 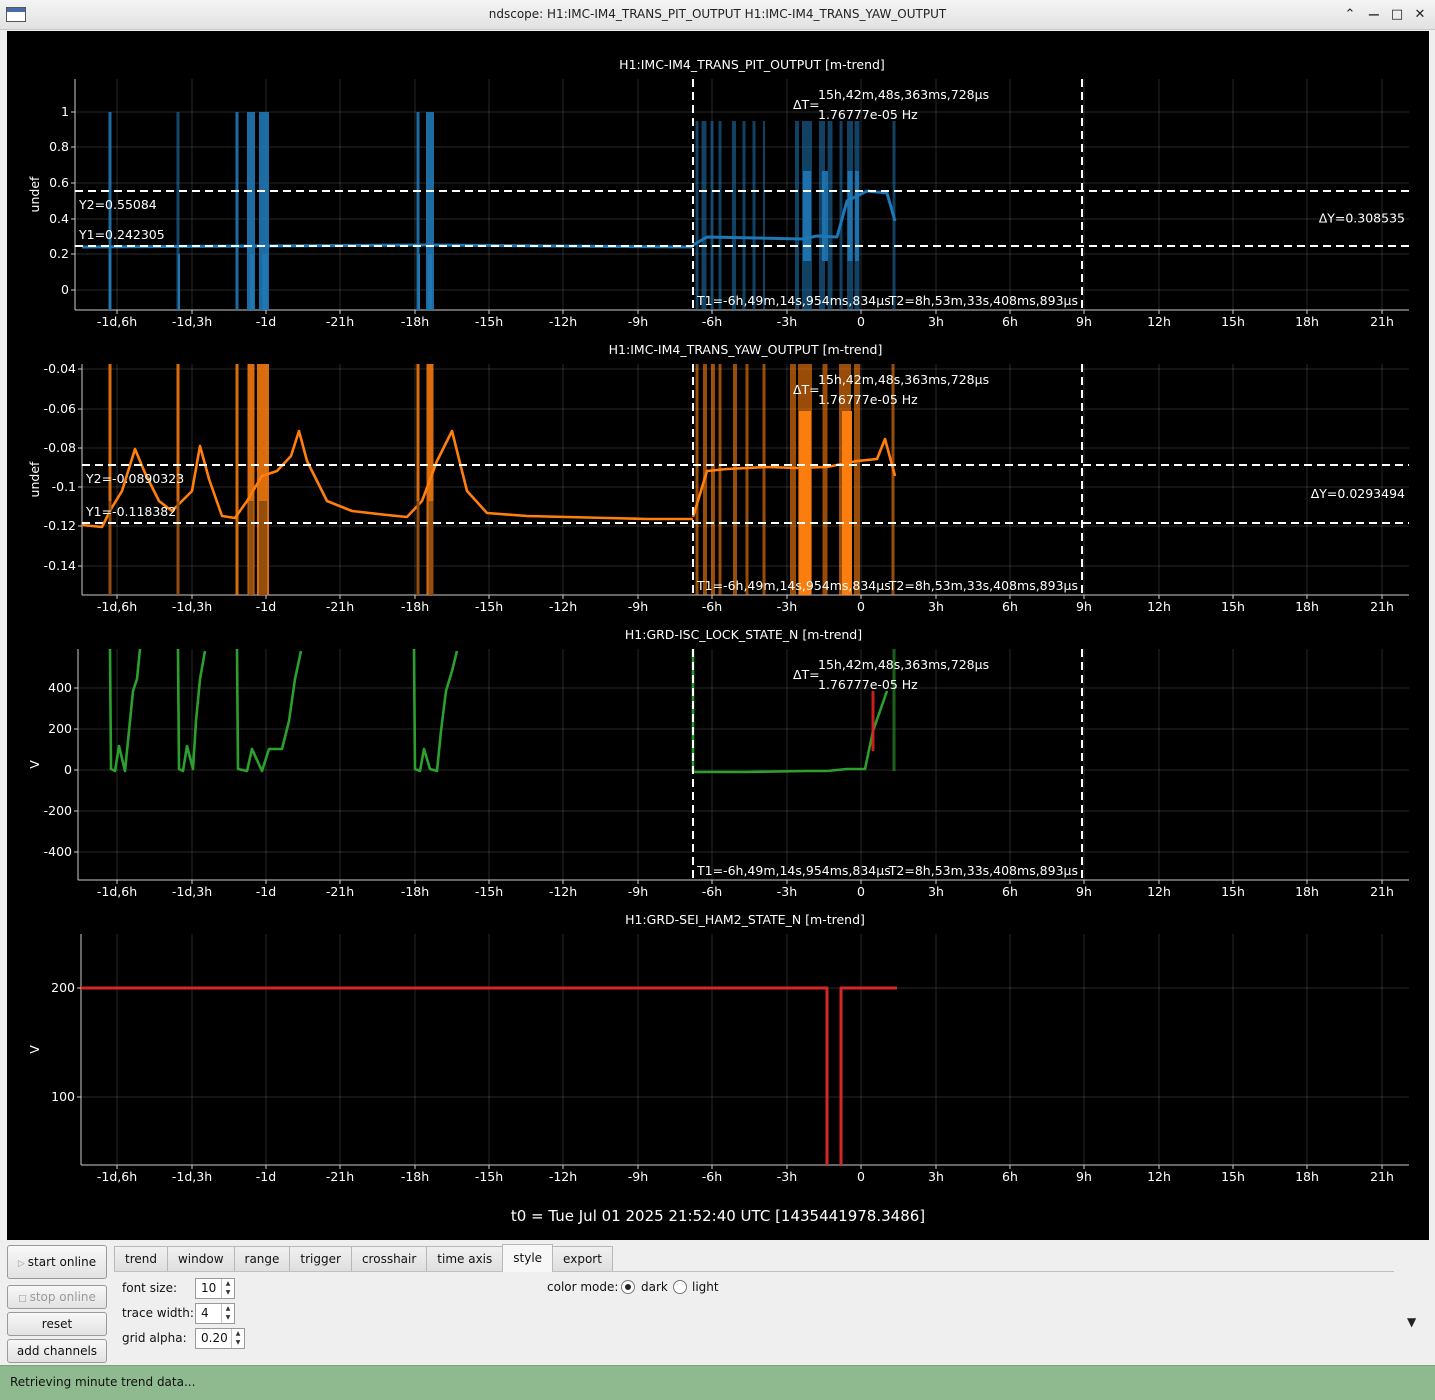 What do you see at coordinates (1382, 321) in the screenshot?
I see `x-tick-label: 21h` at bounding box center [1382, 321].